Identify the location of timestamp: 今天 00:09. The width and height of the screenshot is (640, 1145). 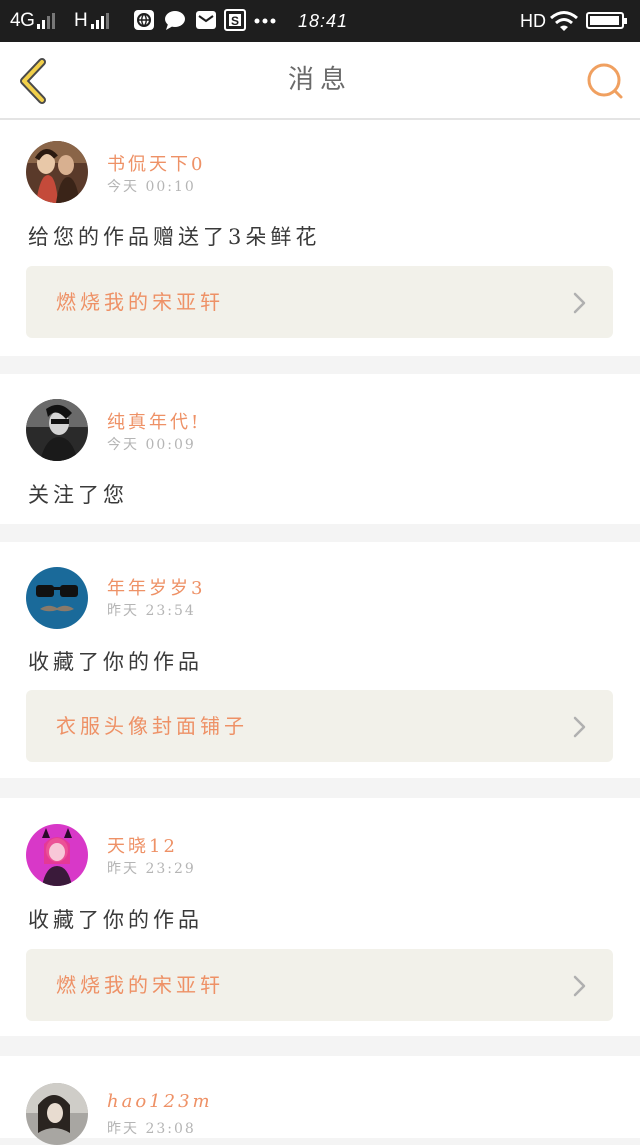
(151, 445).